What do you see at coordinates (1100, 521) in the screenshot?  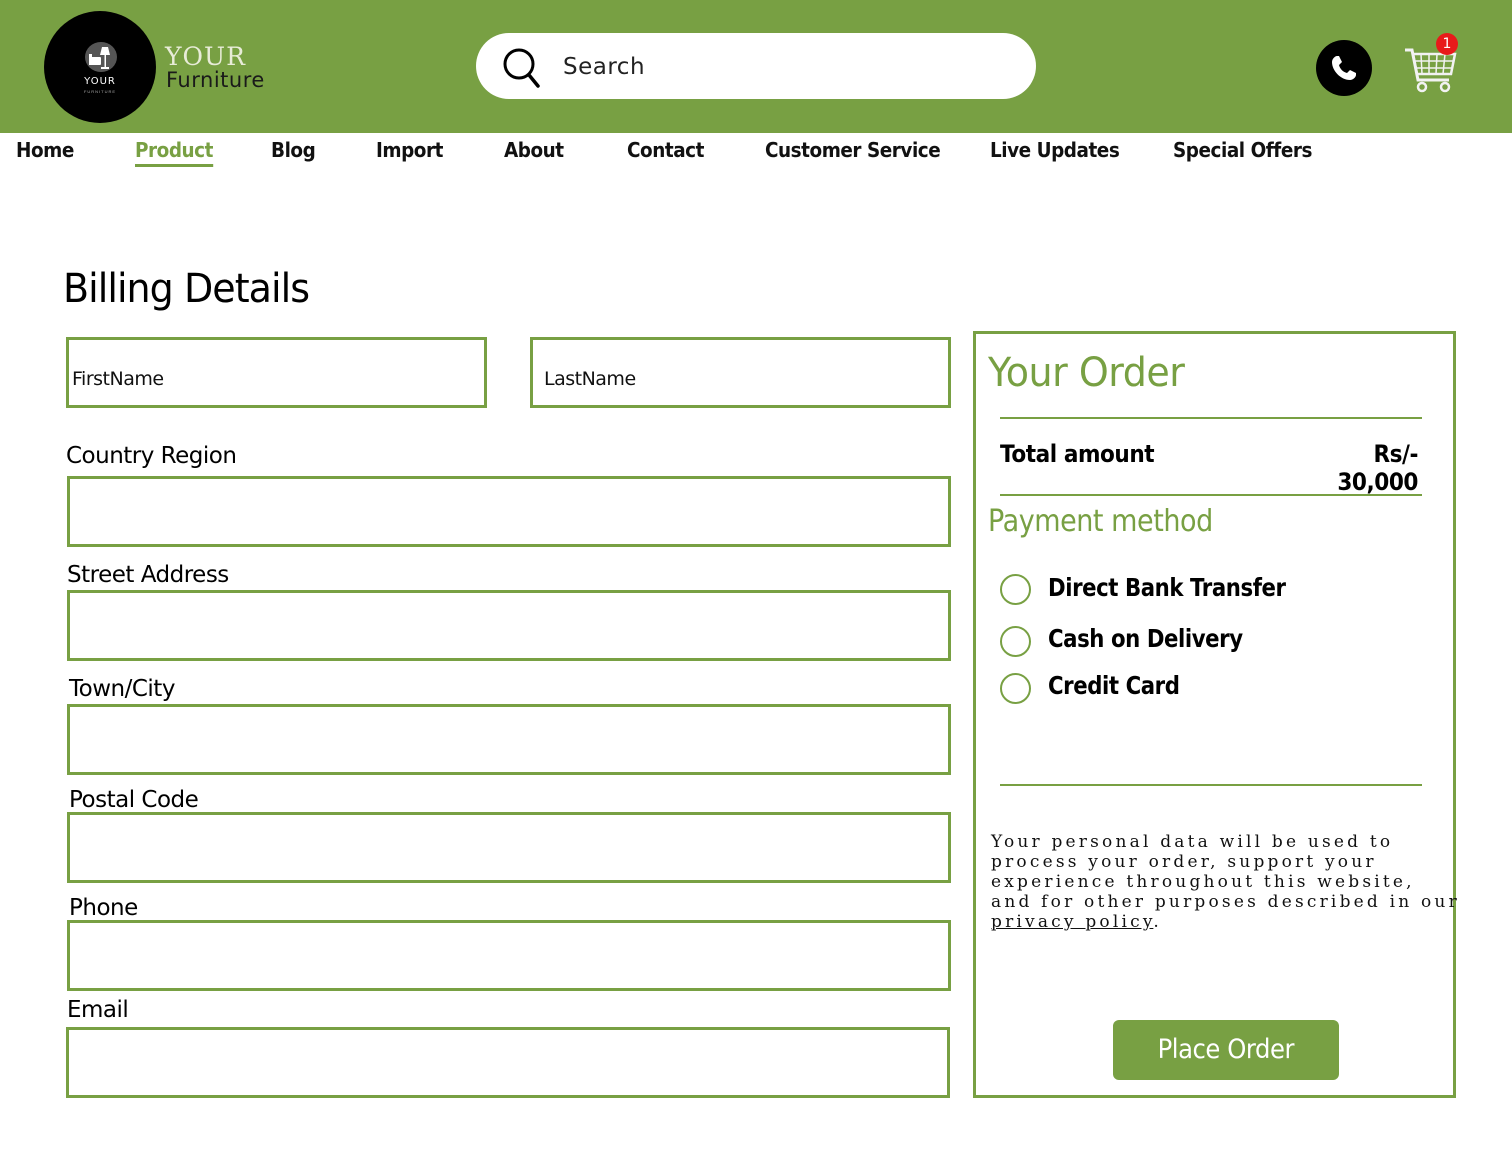 I see `payment-method-title: Payment method` at bounding box center [1100, 521].